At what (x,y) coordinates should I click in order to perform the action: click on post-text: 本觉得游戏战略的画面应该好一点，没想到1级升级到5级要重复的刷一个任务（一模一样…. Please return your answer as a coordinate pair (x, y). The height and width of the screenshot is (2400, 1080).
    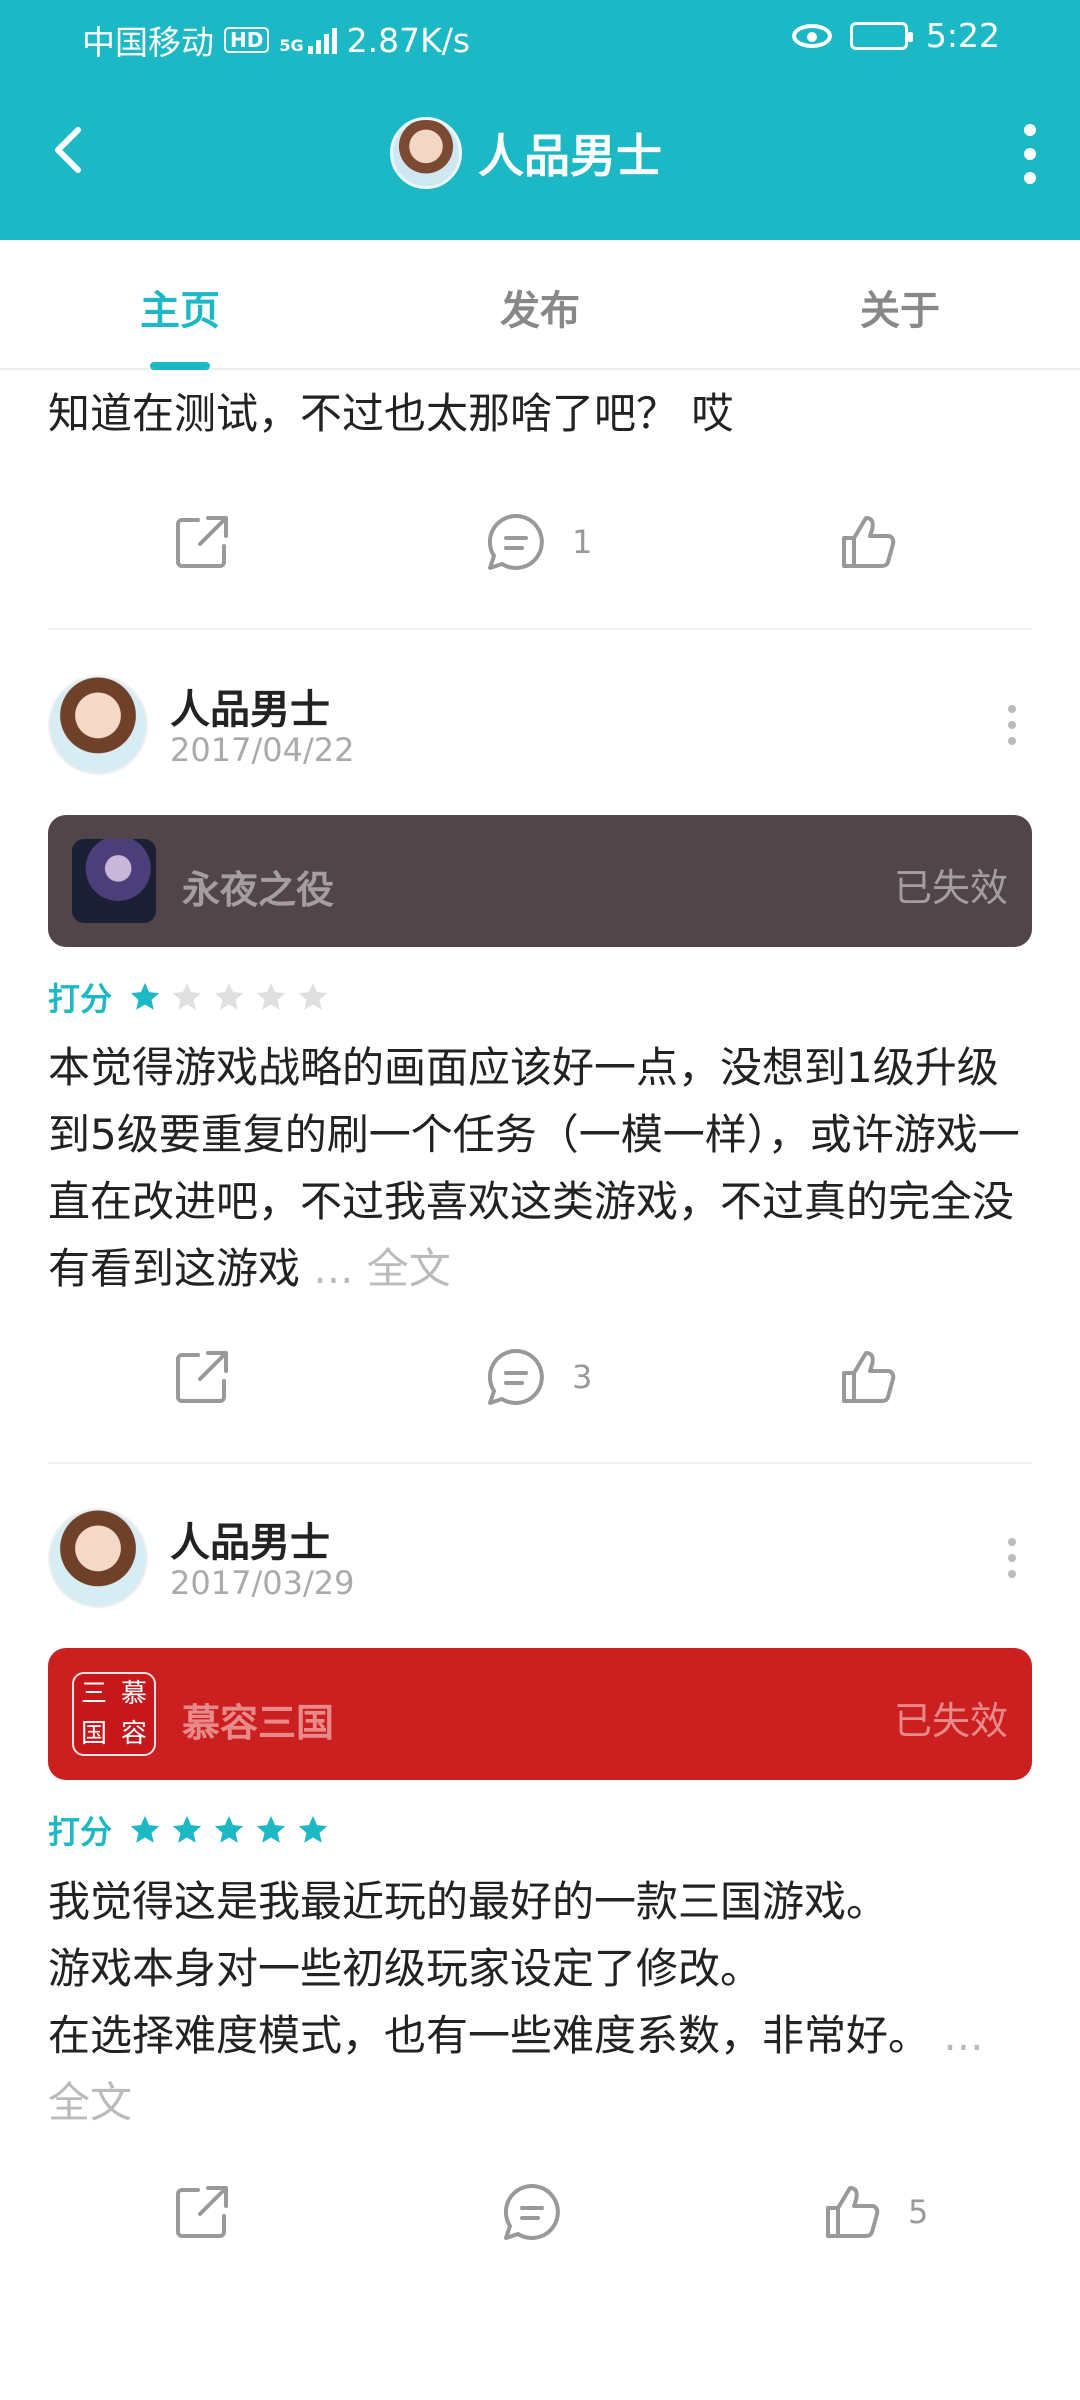
    Looking at the image, I should click on (543, 1168).